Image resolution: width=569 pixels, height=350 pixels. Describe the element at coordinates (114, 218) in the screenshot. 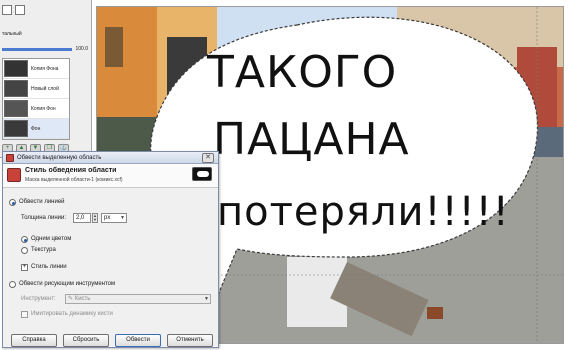

I see `unit-select: px ▼` at that location.